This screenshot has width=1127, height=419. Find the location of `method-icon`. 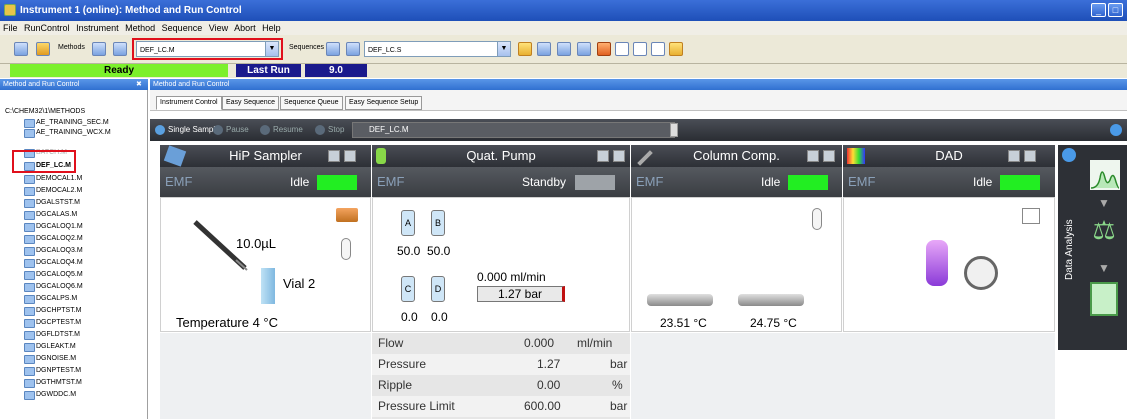

method-icon is located at coordinates (43, 49).